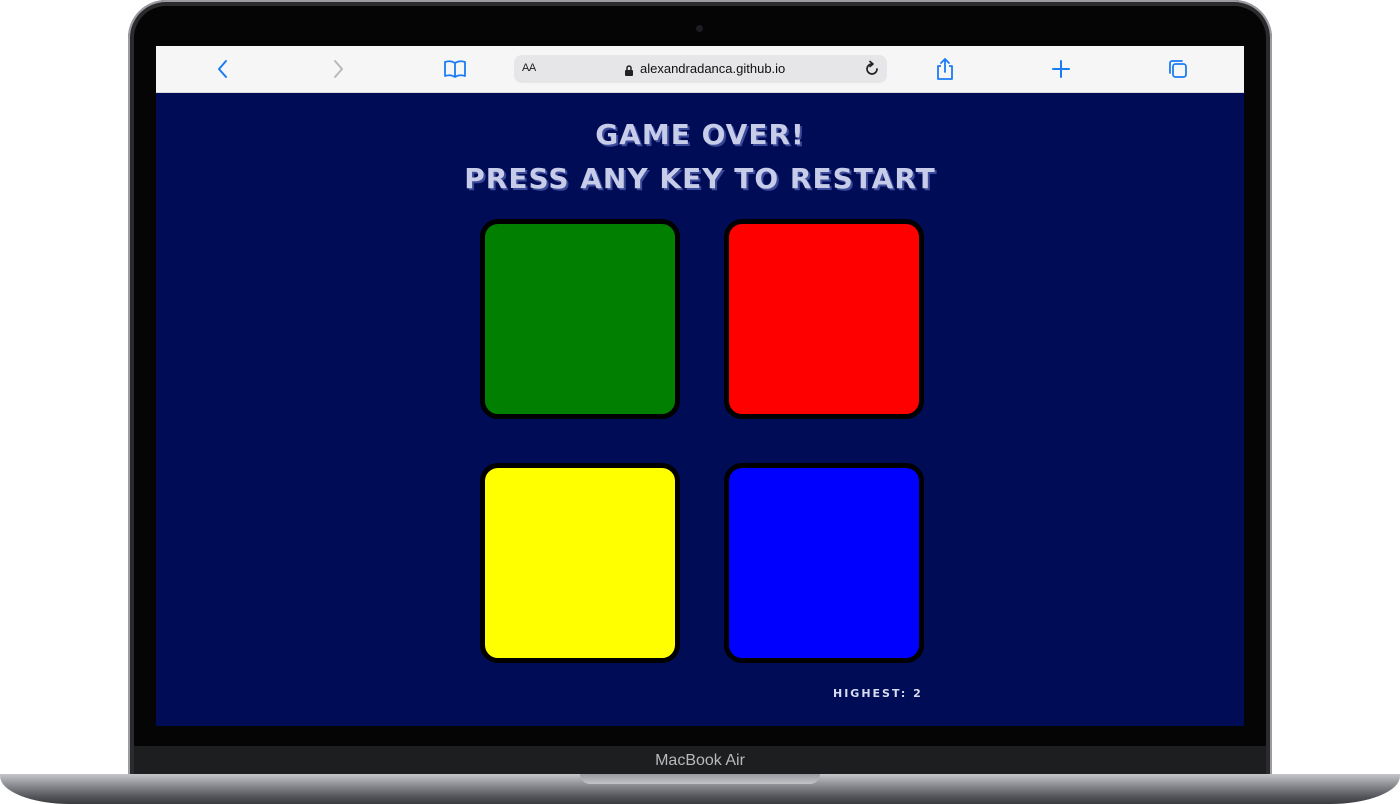  I want to click on browser-toolbar: AA alexandradanca.github.io, so click(700, 69).